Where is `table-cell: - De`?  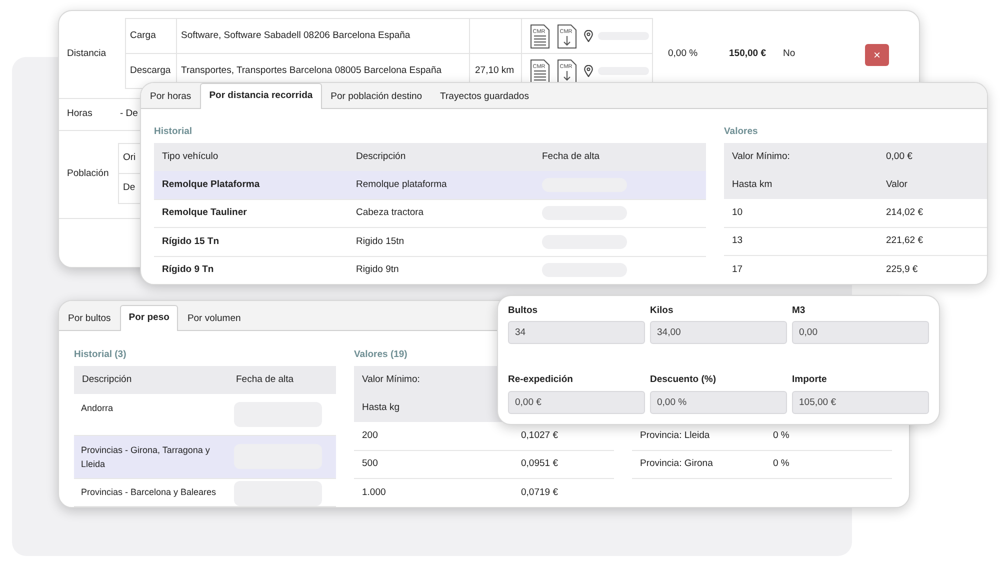
table-cell: - De is located at coordinates (129, 114).